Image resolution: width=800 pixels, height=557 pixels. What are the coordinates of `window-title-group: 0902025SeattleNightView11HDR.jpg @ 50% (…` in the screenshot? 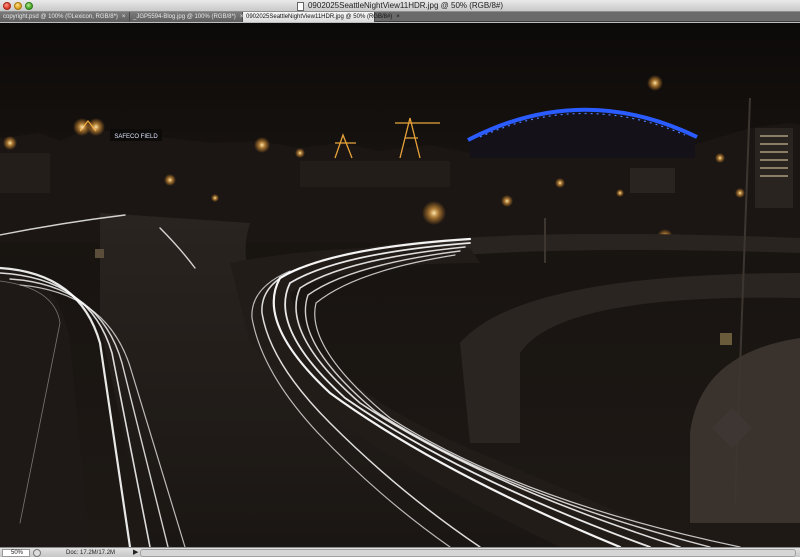 It's located at (400, 6).